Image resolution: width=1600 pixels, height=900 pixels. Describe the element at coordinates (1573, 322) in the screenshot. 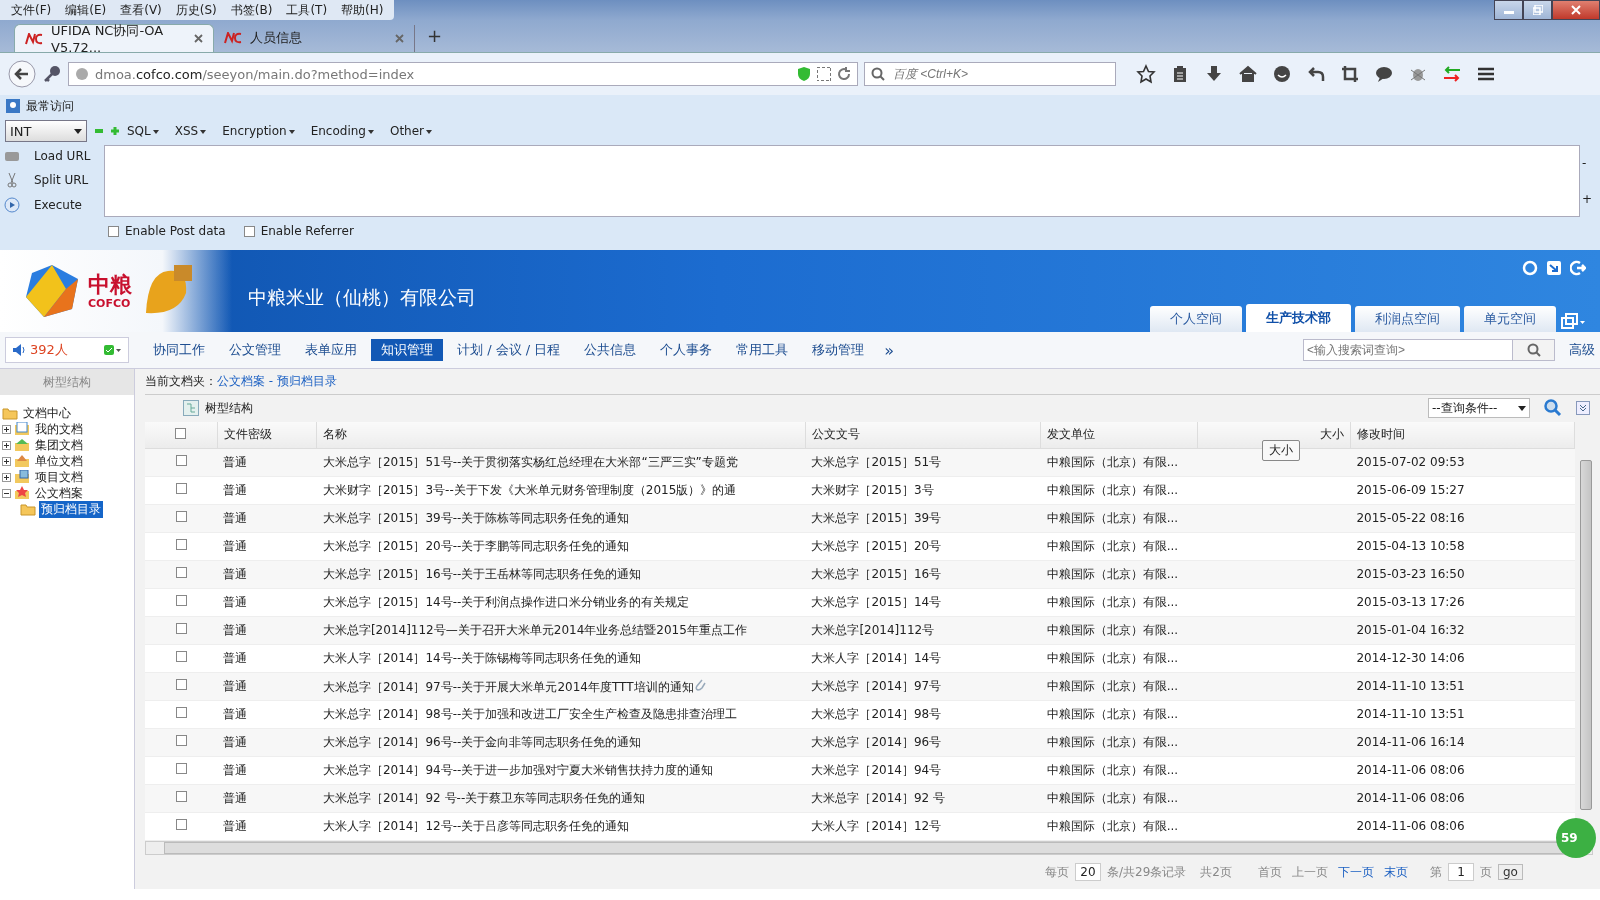

I see `windows-icon` at that location.